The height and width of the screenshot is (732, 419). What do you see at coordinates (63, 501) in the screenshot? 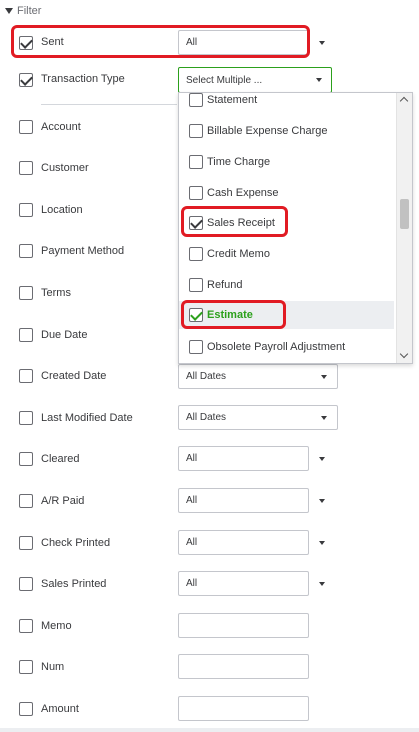
I see `ar-paid-label: A/R Paid` at bounding box center [63, 501].